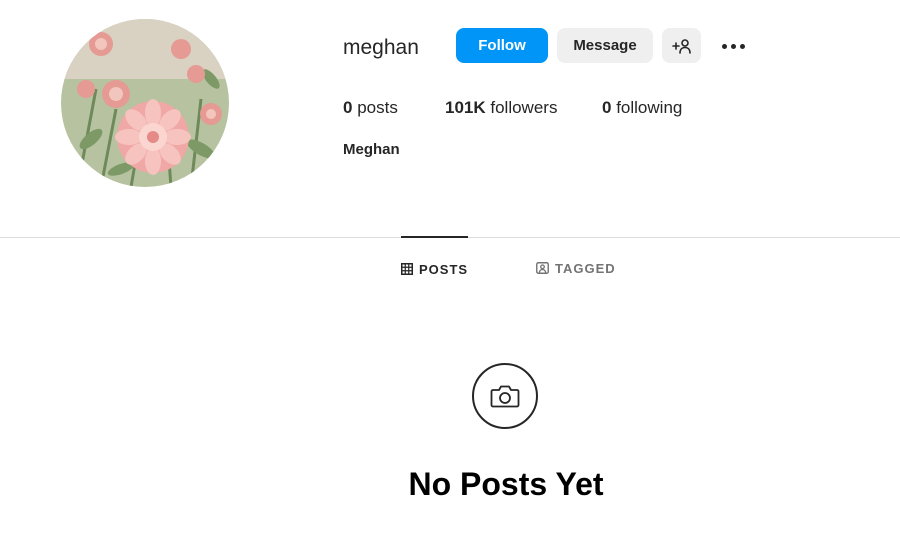 This screenshot has height=540, width=900. I want to click on posts-count: 0, so click(348, 107).